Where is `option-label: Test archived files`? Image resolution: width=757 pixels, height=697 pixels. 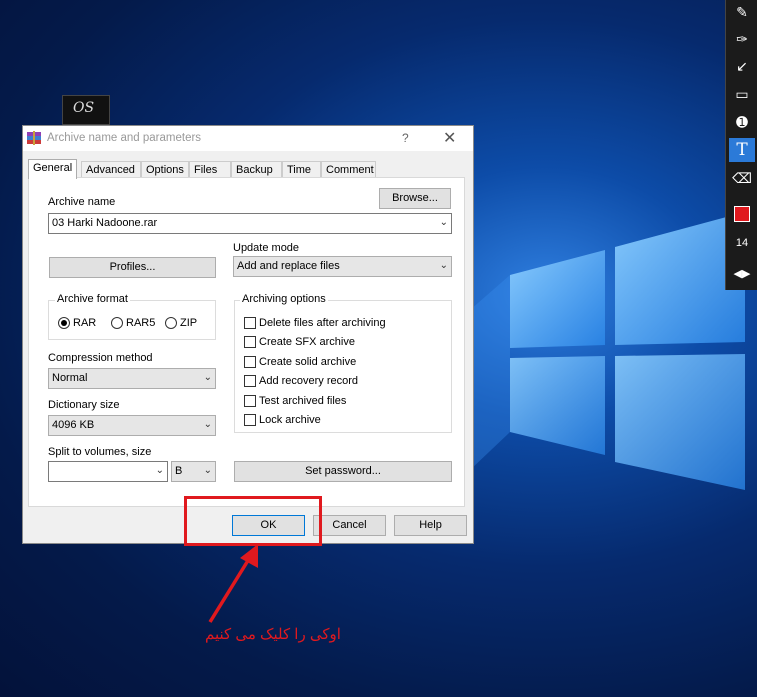
option-label: Test archived files is located at coordinates (303, 401).